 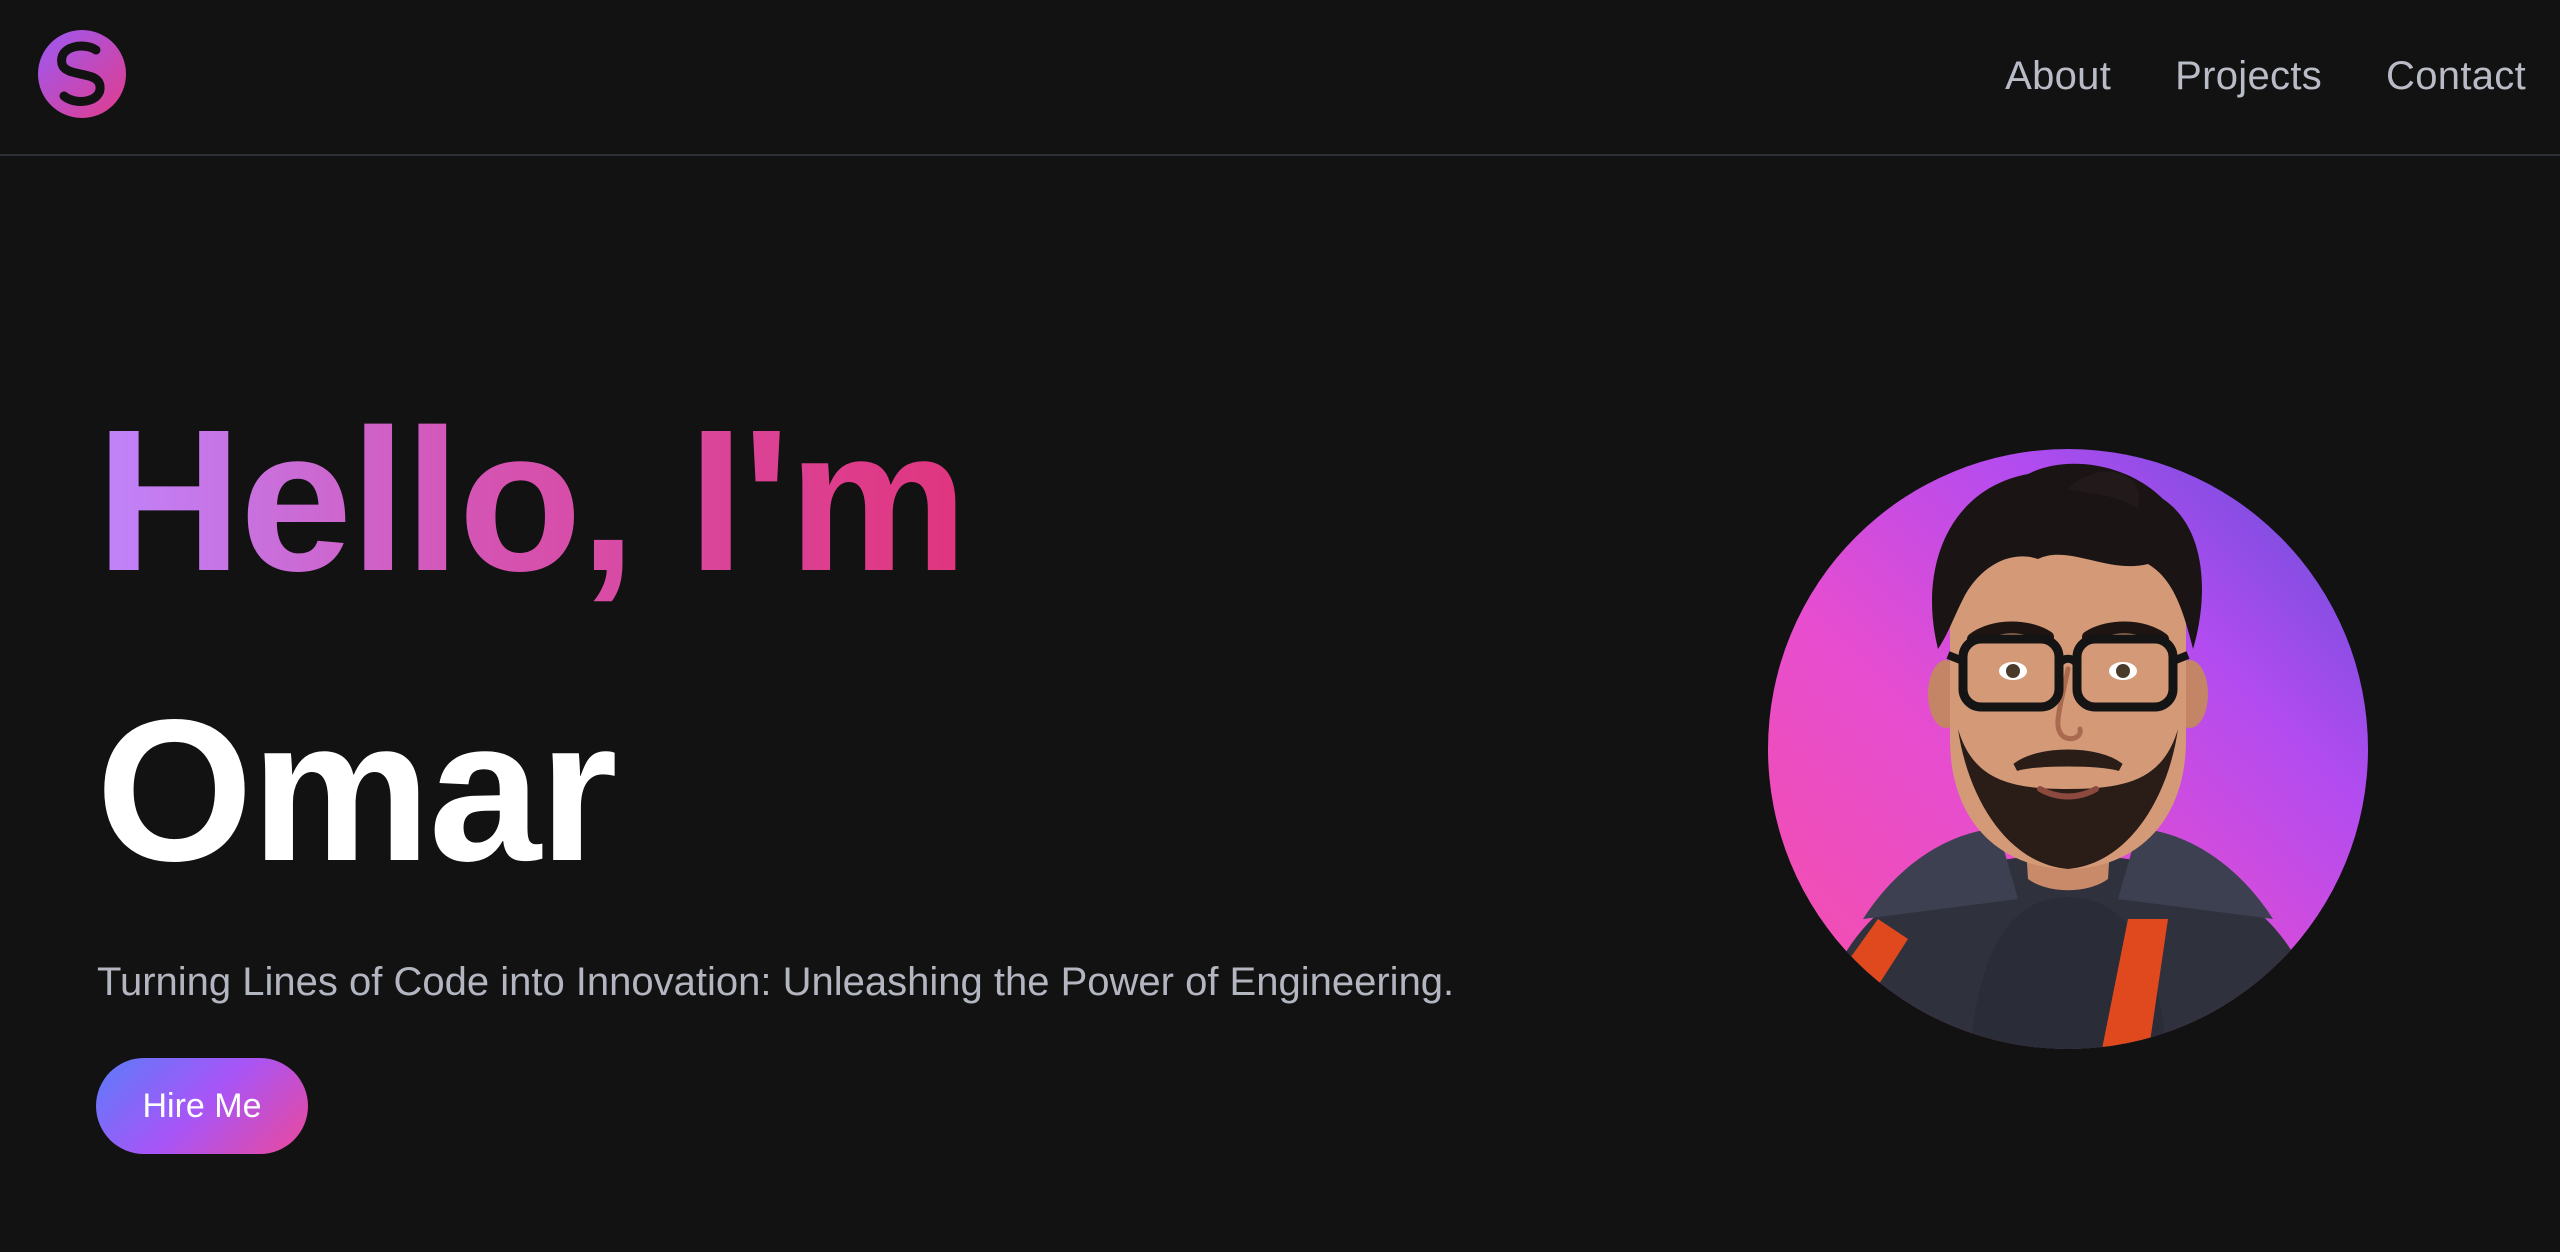 I want to click on nav-links: About Projects Contact, so click(x=2265, y=76).